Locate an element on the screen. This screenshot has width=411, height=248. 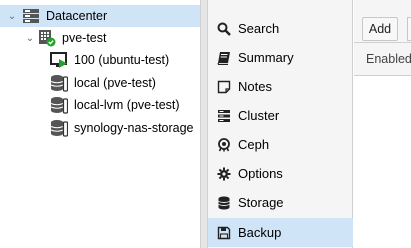
menu-item-ceph: Ceph is located at coordinates (280, 144).